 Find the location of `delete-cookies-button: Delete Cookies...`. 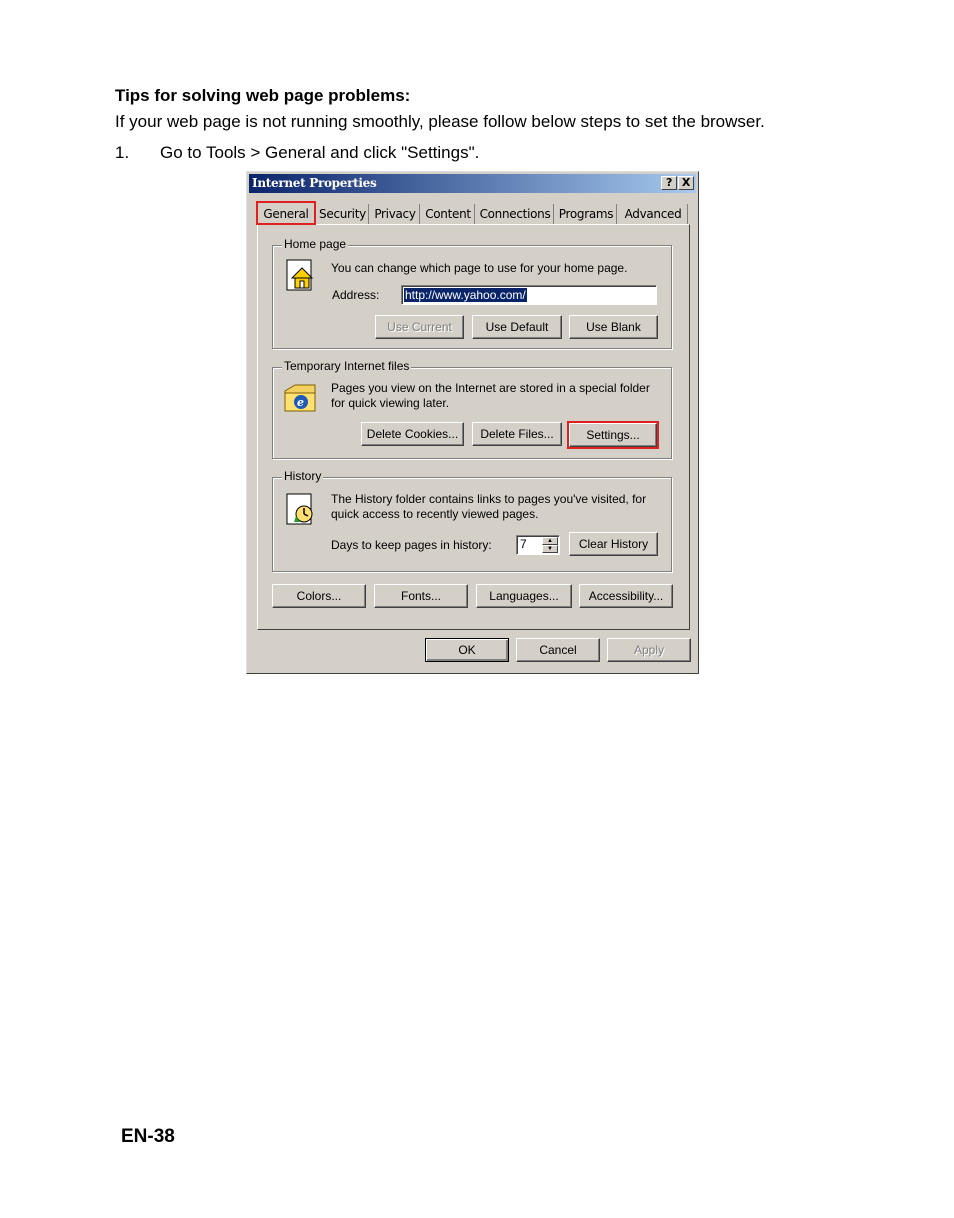

delete-cookies-button: Delete Cookies... is located at coordinates (412, 434).